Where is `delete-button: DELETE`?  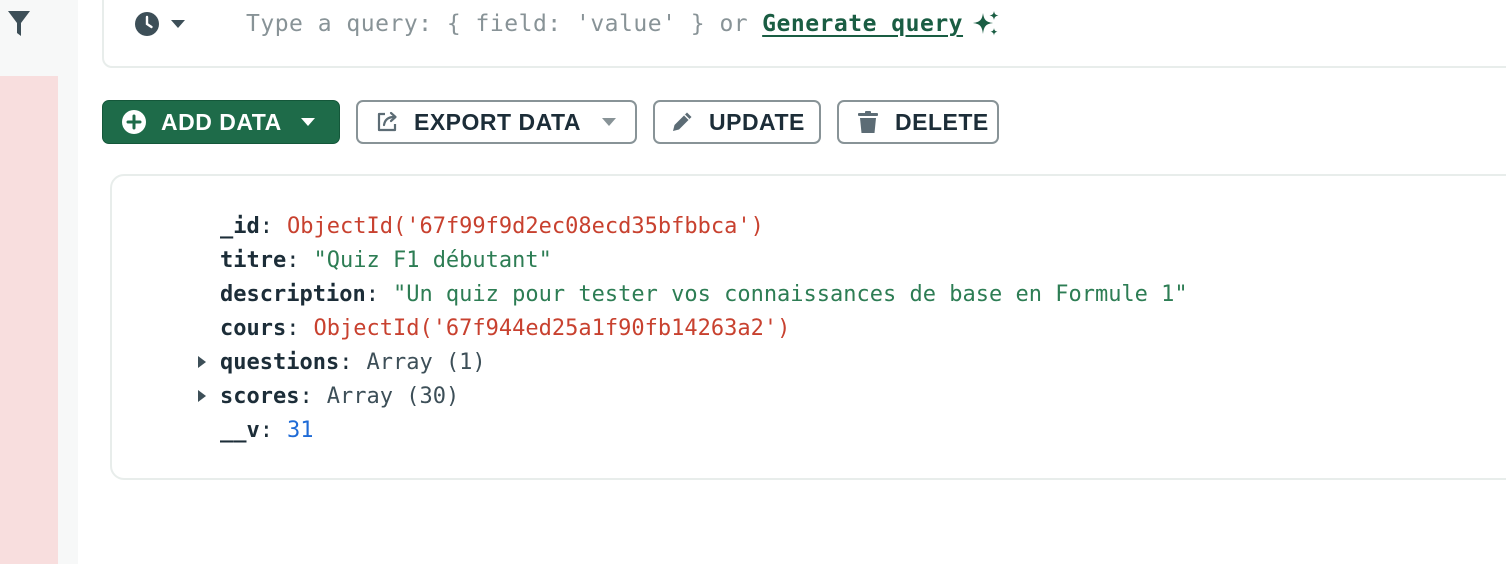
delete-button: DELETE is located at coordinates (918, 122).